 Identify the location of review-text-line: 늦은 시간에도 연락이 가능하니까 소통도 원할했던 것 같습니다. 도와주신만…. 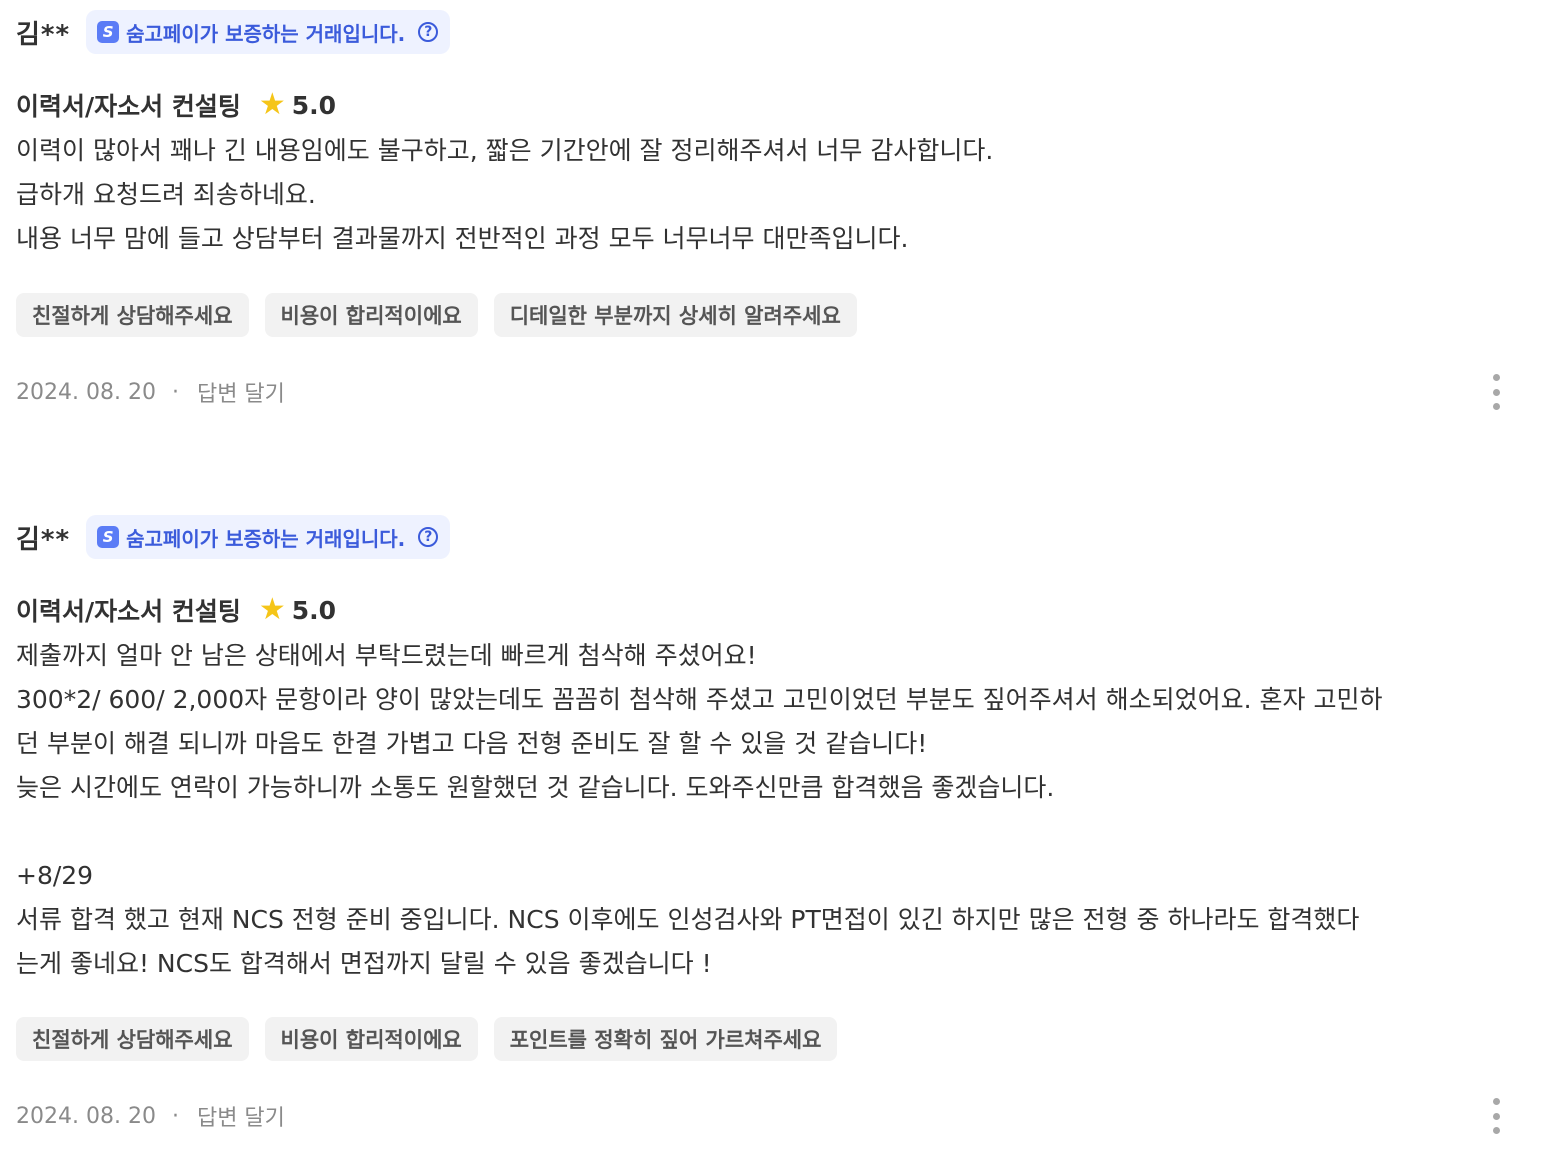
(535, 787).